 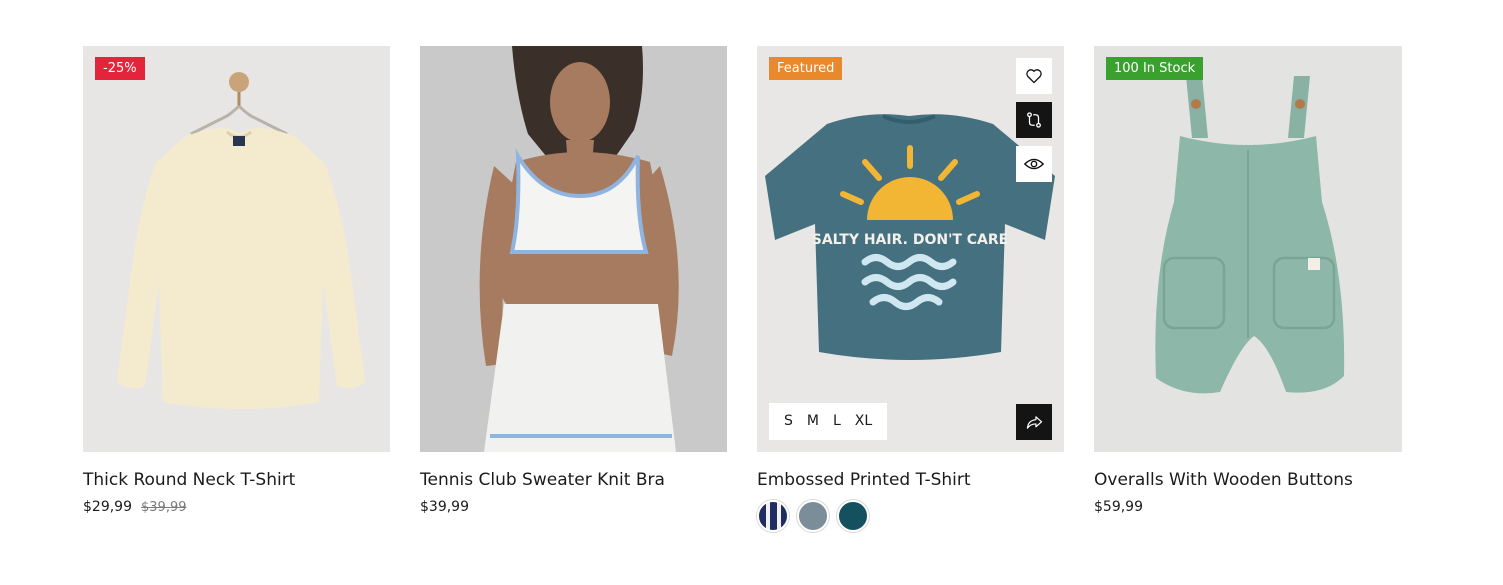 What do you see at coordinates (1118, 507) in the screenshot?
I see `product-price: $59,99` at bounding box center [1118, 507].